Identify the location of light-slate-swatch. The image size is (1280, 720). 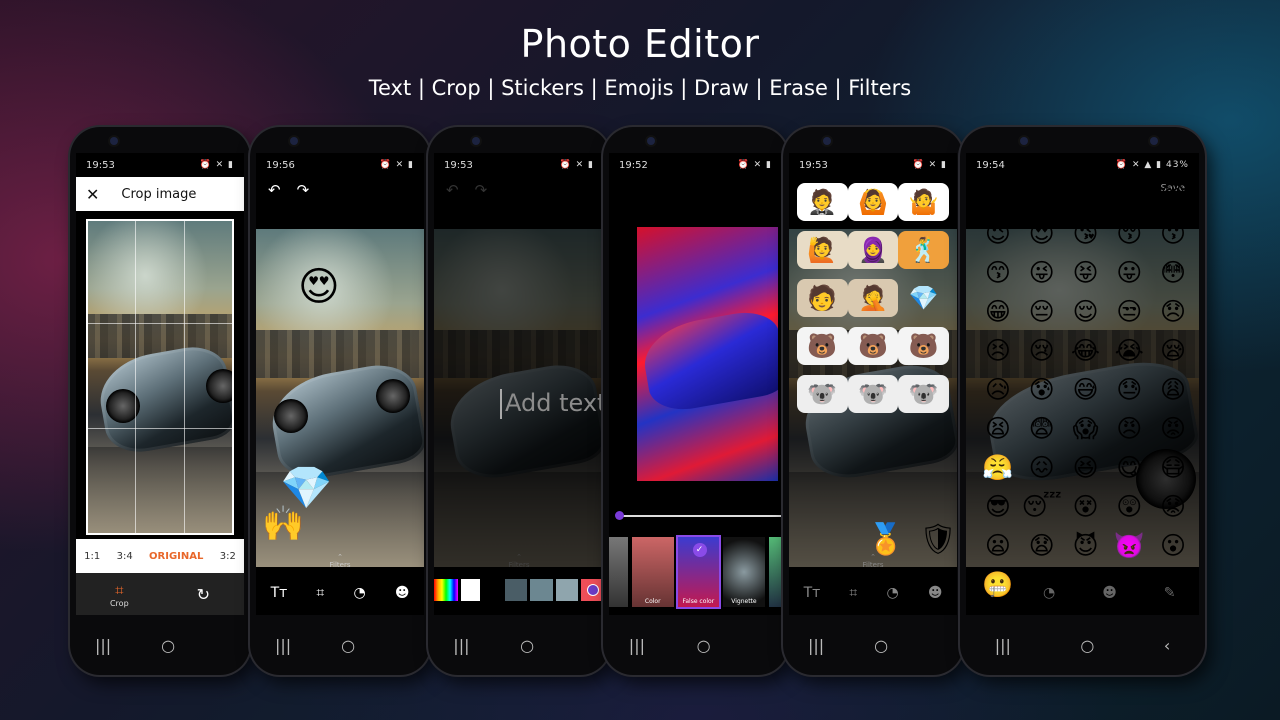
(567, 590).